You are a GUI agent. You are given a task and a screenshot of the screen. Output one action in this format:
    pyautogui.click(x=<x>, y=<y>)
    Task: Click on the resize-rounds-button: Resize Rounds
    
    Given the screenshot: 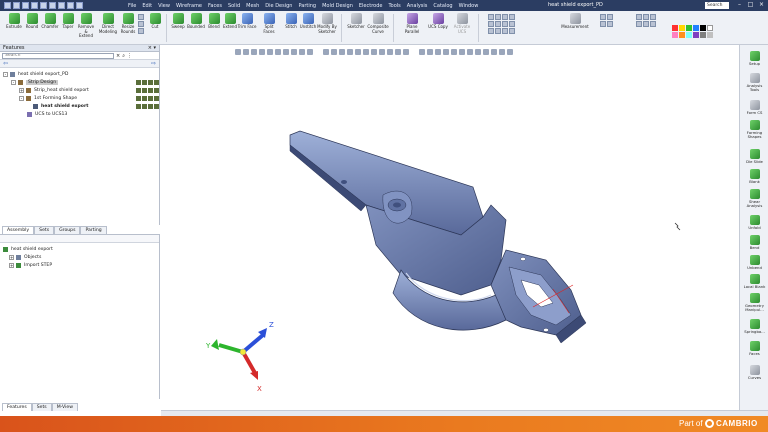 What is the action you would take?
    pyautogui.click(x=128, y=23)
    